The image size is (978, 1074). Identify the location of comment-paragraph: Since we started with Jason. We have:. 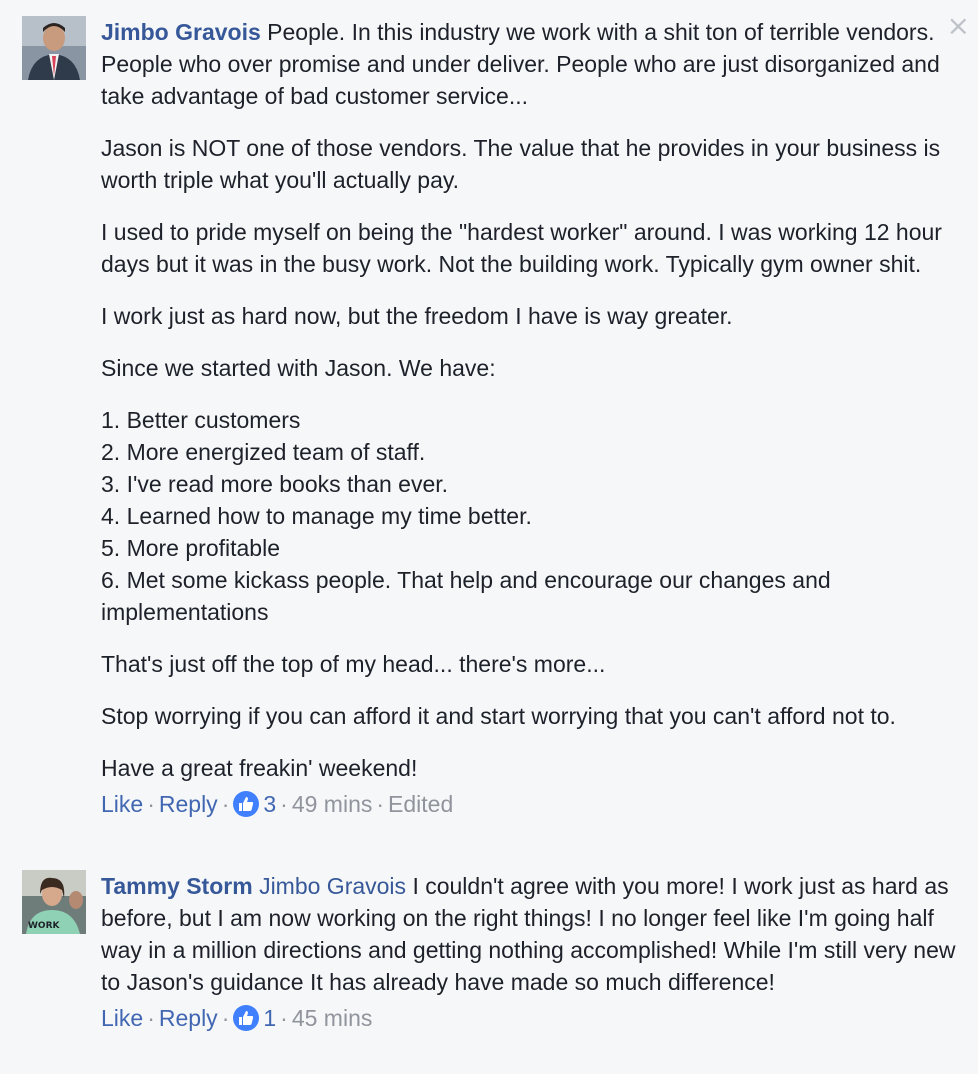
(298, 368).